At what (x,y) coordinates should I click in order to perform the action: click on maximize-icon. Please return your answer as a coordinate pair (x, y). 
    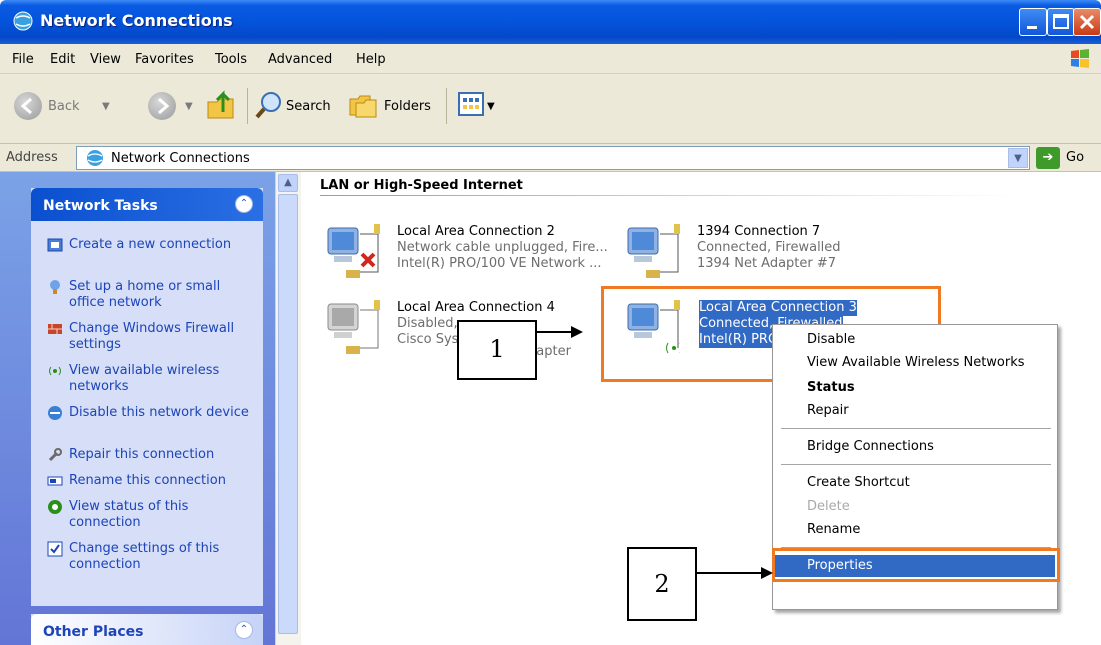
    Looking at the image, I should click on (1061, 21).